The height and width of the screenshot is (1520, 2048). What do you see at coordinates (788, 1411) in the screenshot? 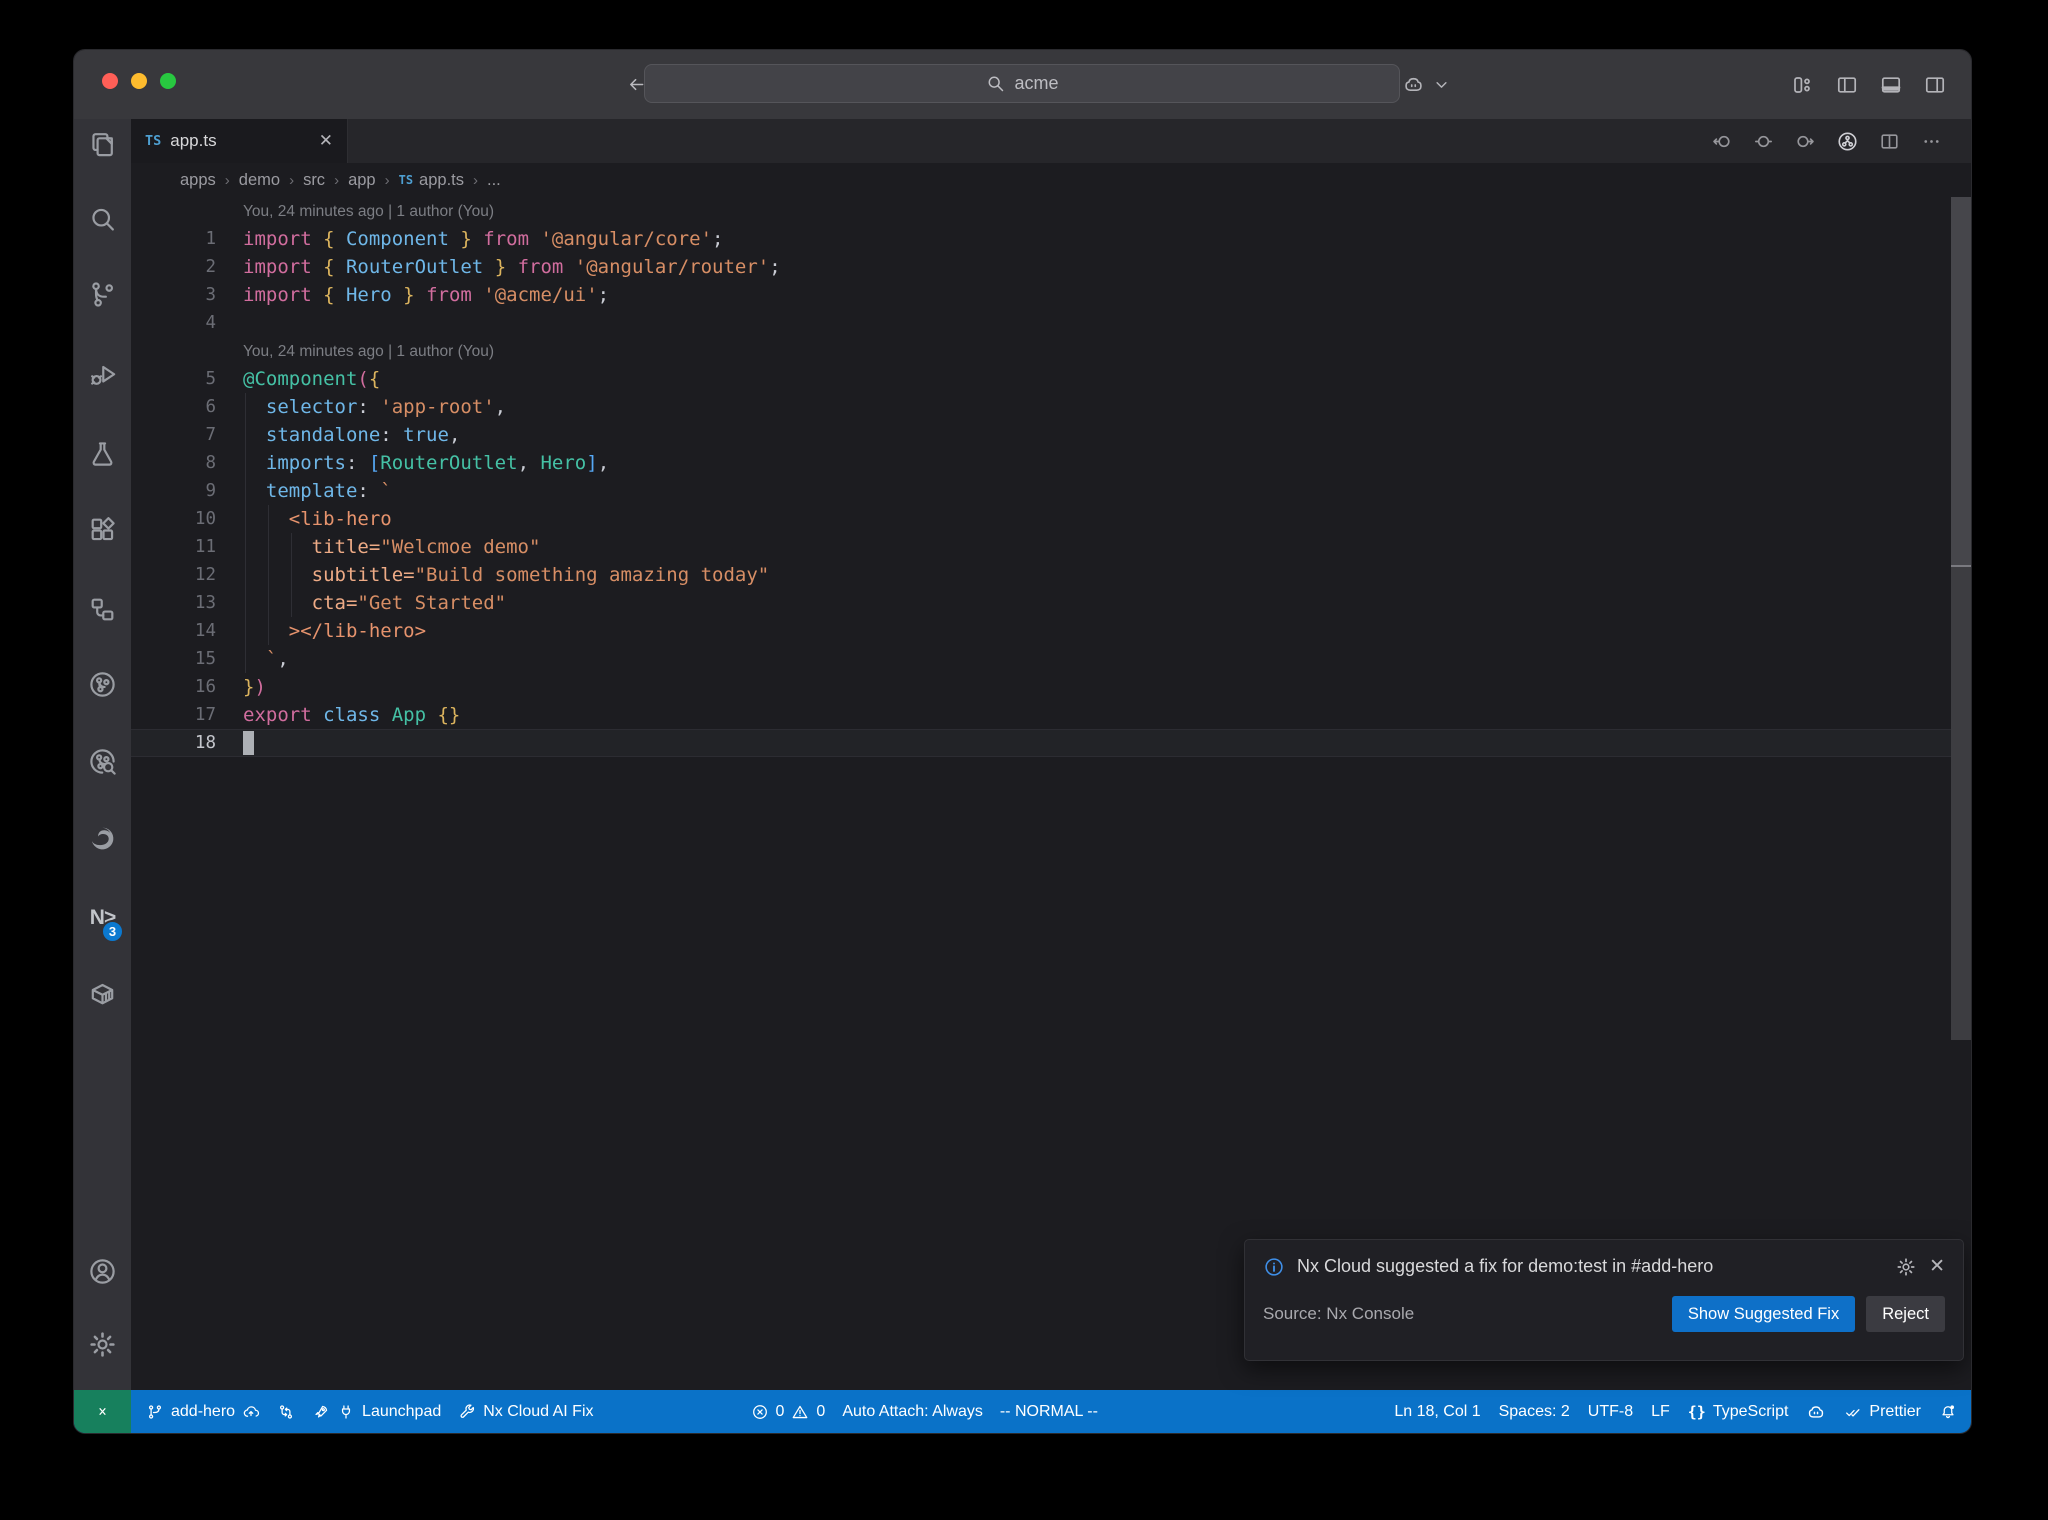
I see `problems-status: 00` at bounding box center [788, 1411].